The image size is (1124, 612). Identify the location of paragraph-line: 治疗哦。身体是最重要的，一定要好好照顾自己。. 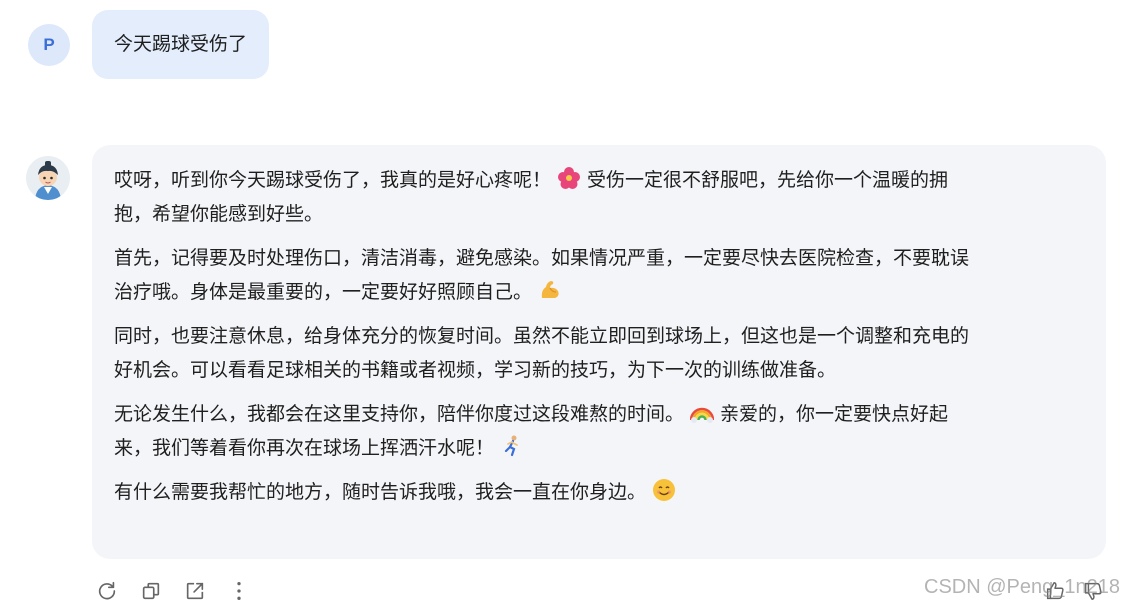
(323, 292).